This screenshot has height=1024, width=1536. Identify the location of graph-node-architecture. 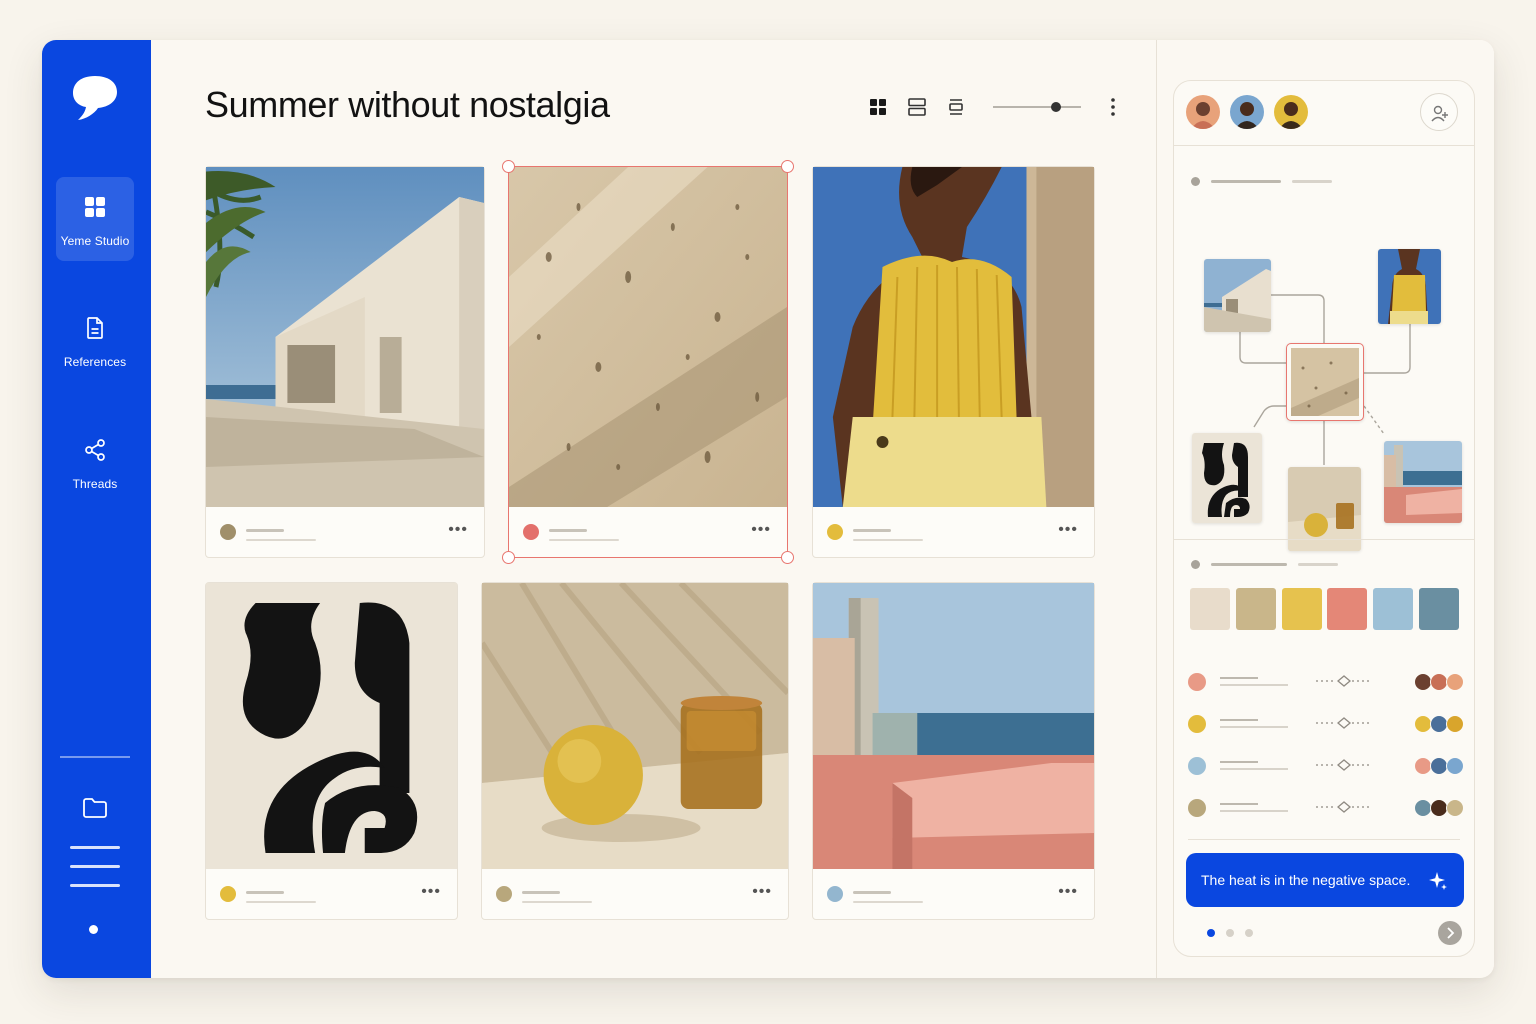
(1237, 295).